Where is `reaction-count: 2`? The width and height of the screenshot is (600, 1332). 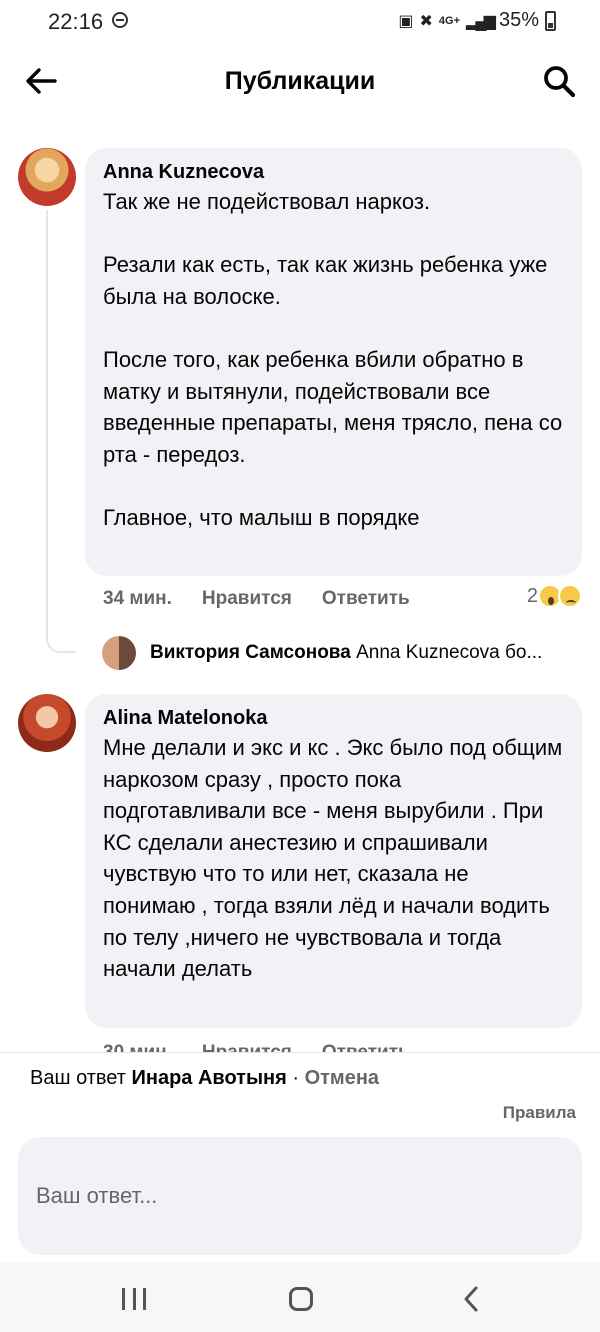 reaction-count: 2 is located at coordinates (532, 595).